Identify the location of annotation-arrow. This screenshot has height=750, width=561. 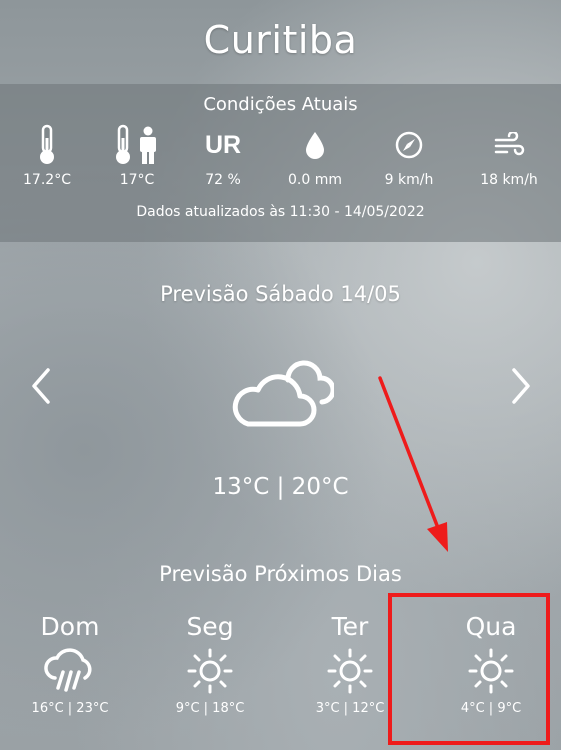
(413, 464).